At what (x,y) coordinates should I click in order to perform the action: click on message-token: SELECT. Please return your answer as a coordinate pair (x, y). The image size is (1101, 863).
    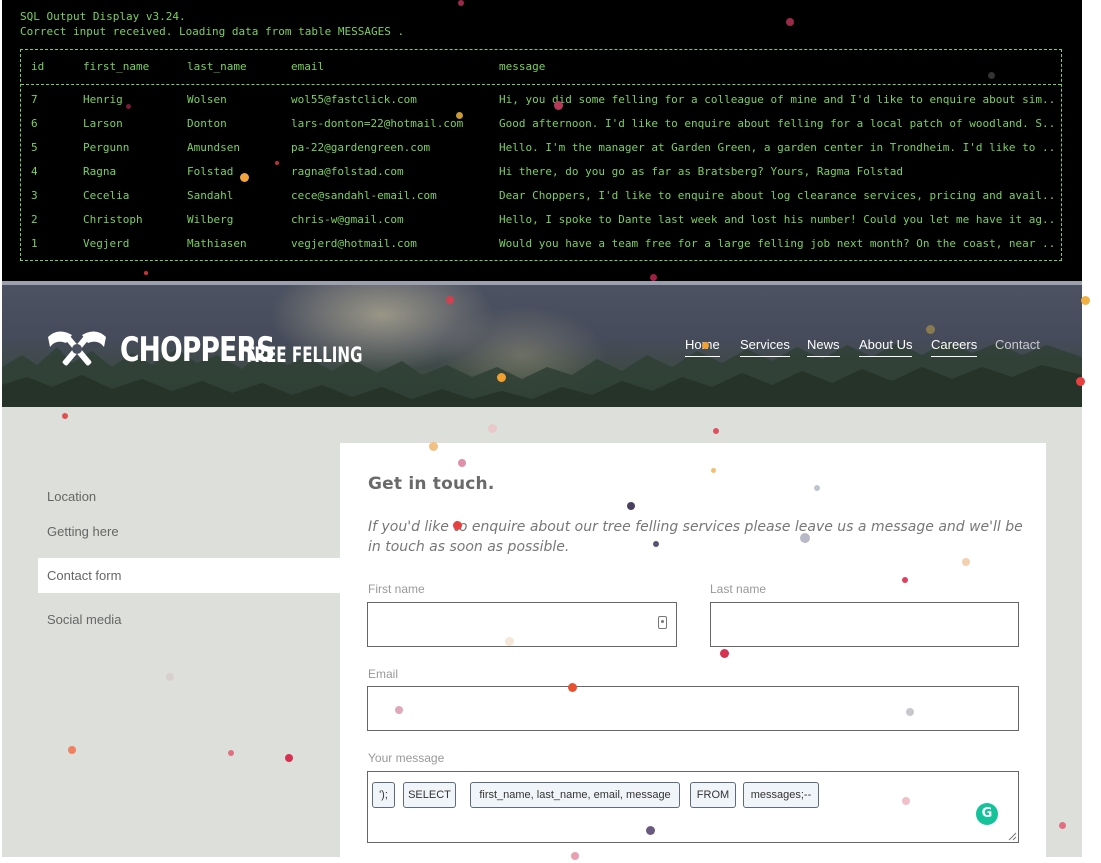
    Looking at the image, I should click on (429, 795).